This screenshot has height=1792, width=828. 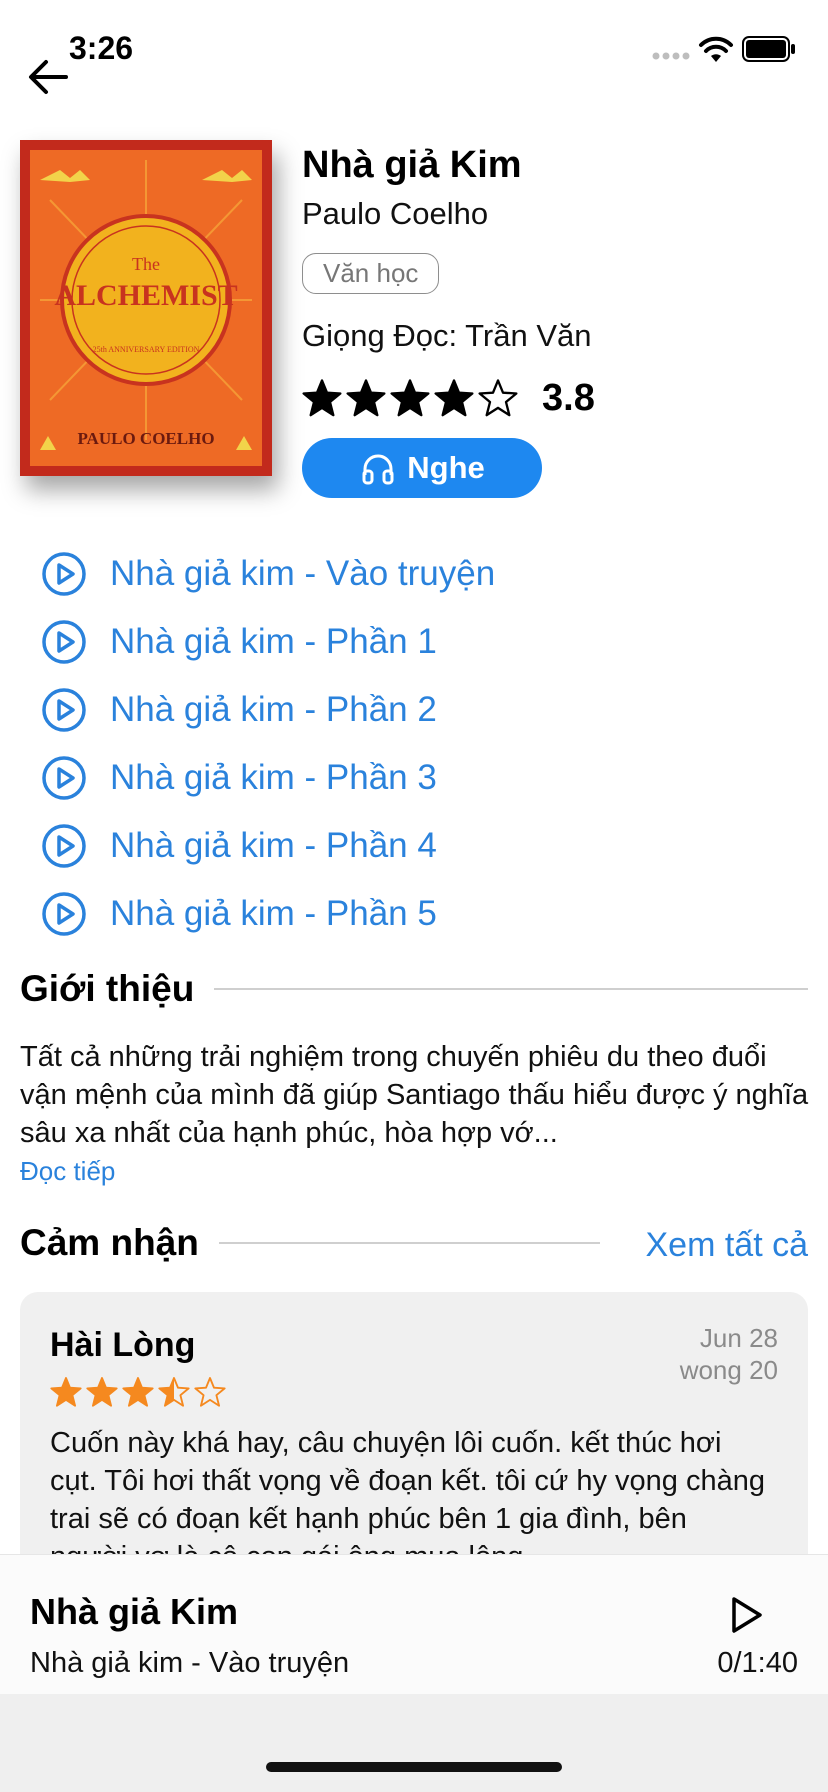 What do you see at coordinates (716, 49) in the screenshot?
I see `wifi-icon` at bounding box center [716, 49].